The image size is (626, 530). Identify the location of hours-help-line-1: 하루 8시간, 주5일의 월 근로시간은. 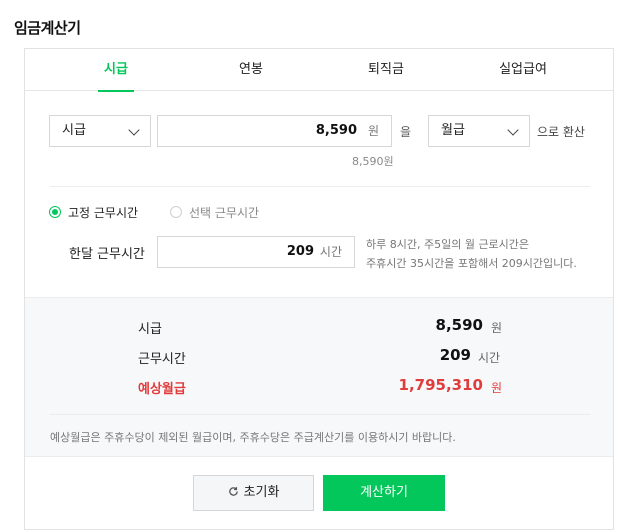
(448, 244).